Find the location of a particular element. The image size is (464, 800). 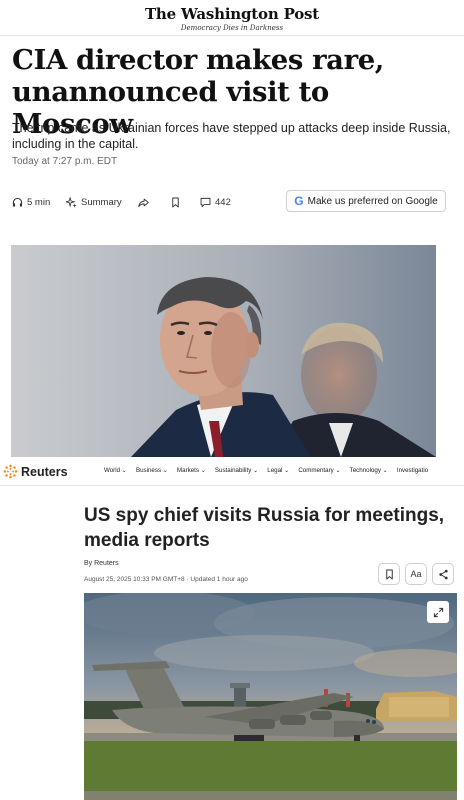

expand-icon is located at coordinates (438, 612).